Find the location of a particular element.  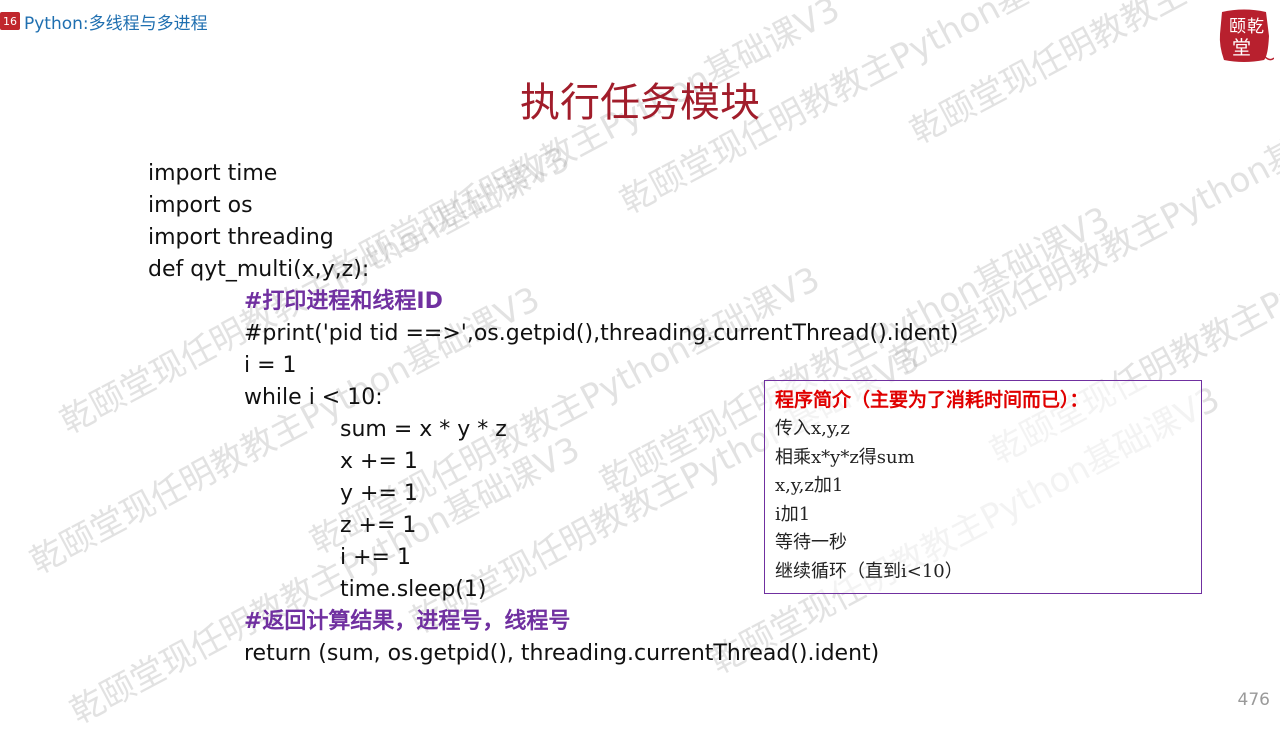

info-box-item: 传入x,y,z is located at coordinates (812, 428).